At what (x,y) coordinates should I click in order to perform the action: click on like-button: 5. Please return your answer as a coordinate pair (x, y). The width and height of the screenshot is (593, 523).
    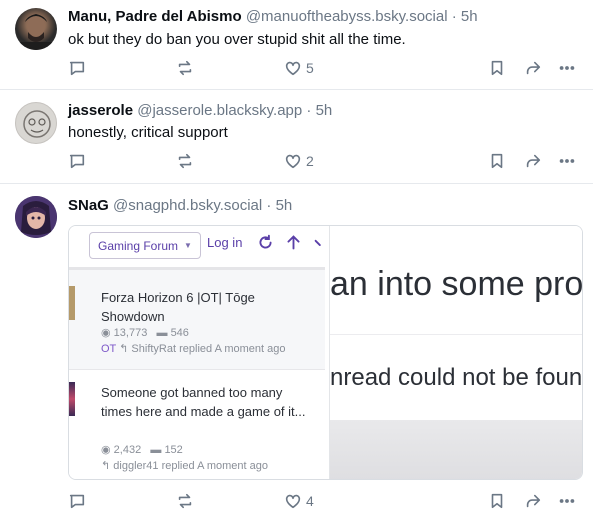
    Looking at the image, I should click on (299, 68).